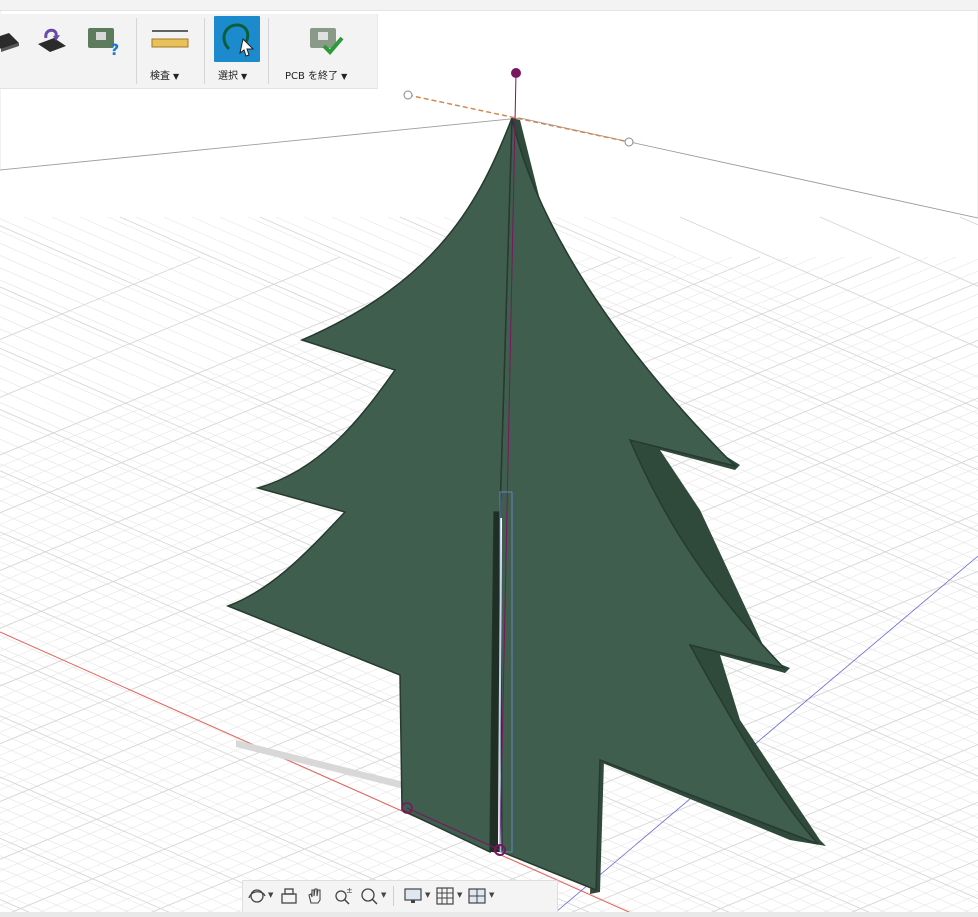  I want to click on fit-caret-icon: ▼, so click(383, 895).